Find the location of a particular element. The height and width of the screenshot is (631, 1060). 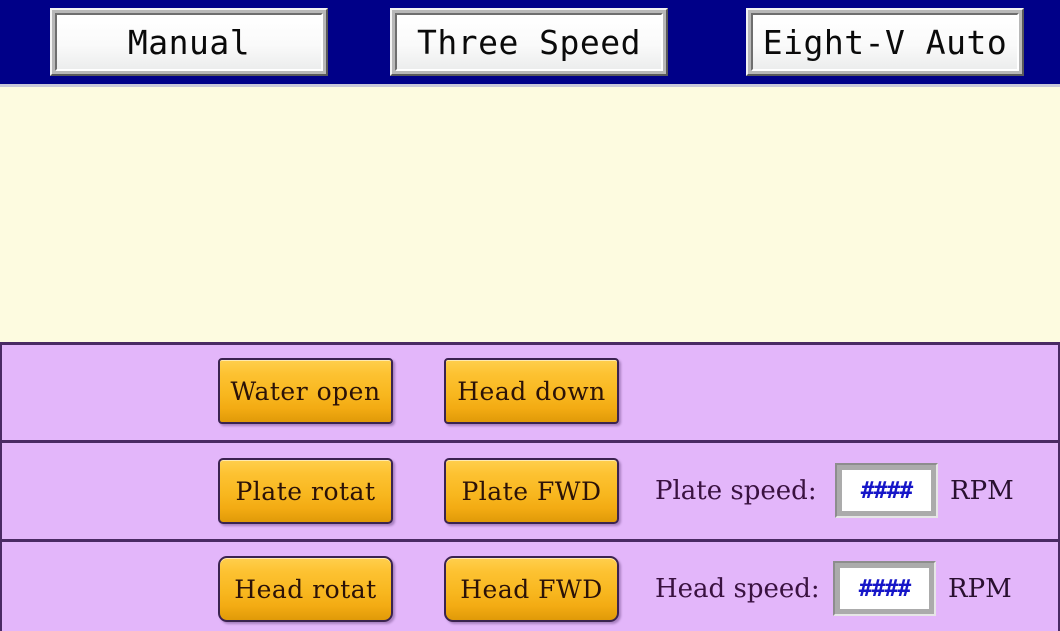

mode-button-three-speed-label: Three Speed is located at coordinates (529, 42).